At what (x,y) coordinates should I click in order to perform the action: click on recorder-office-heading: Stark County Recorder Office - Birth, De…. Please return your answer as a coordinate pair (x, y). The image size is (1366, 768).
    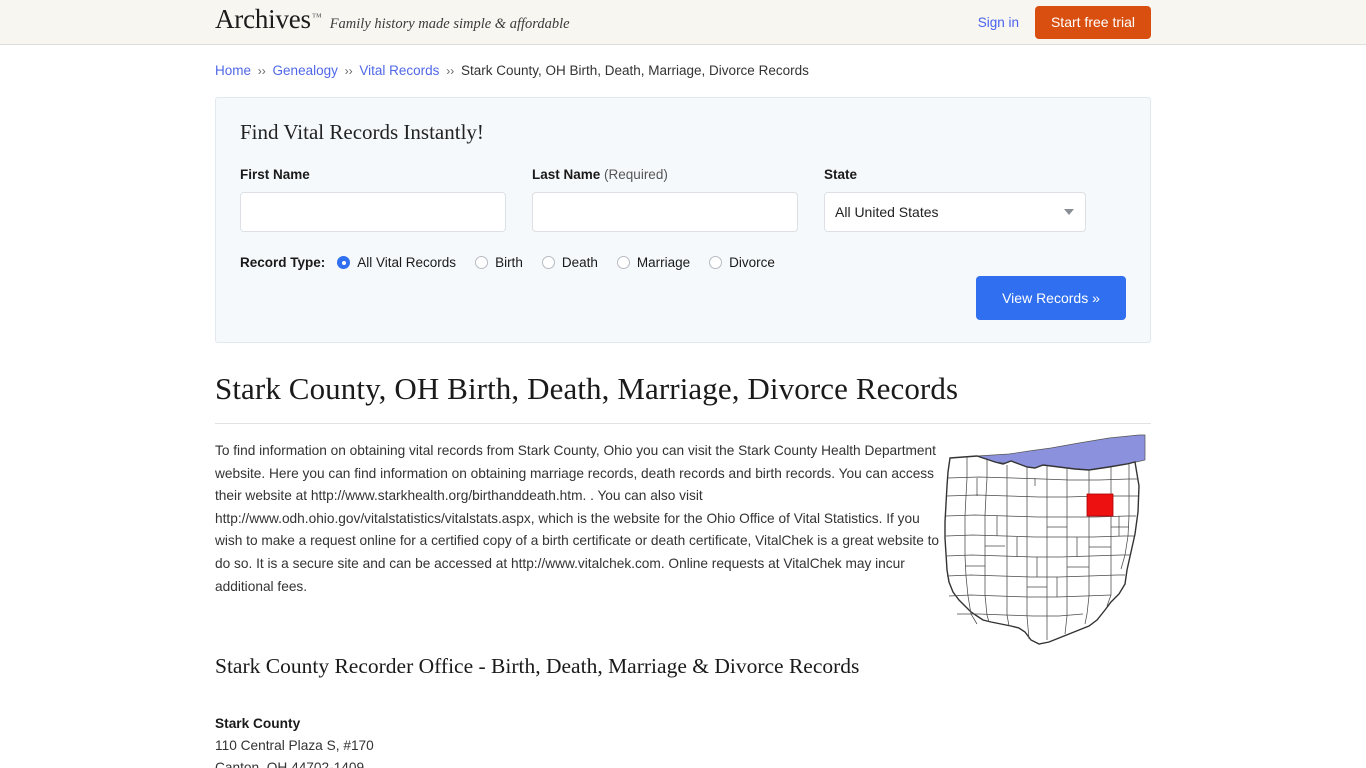
    Looking at the image, I should click on (537, 666).